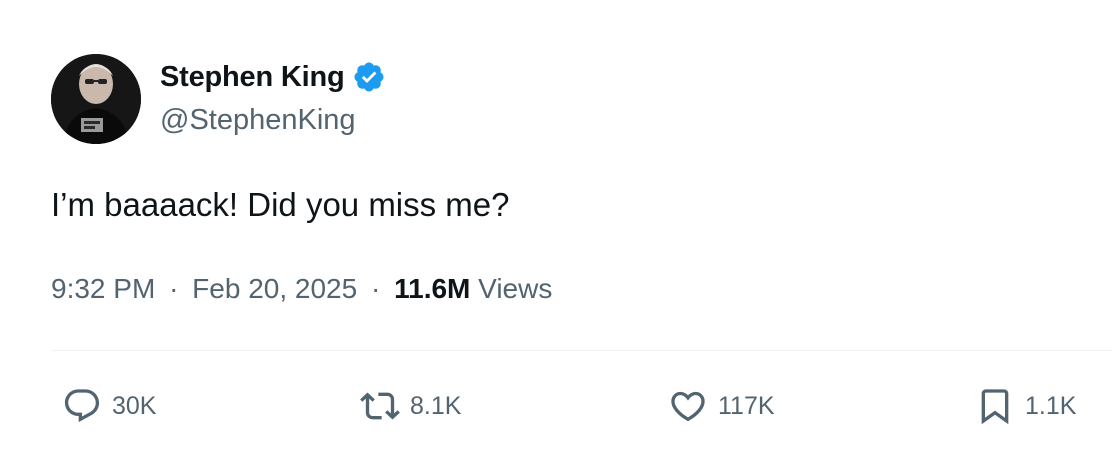 The image size is (1112, 452). What do you see at coordinates (432, 288) in the screenshot?
I see `views-count: 11.6M` at bounding box center [432, 288].